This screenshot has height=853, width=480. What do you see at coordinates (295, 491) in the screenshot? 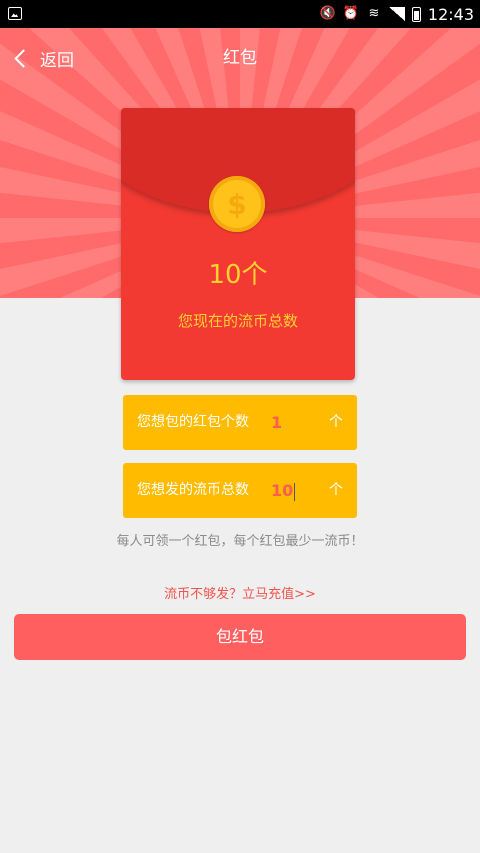
I see `text-cursor` at bounding box center [295, 491].